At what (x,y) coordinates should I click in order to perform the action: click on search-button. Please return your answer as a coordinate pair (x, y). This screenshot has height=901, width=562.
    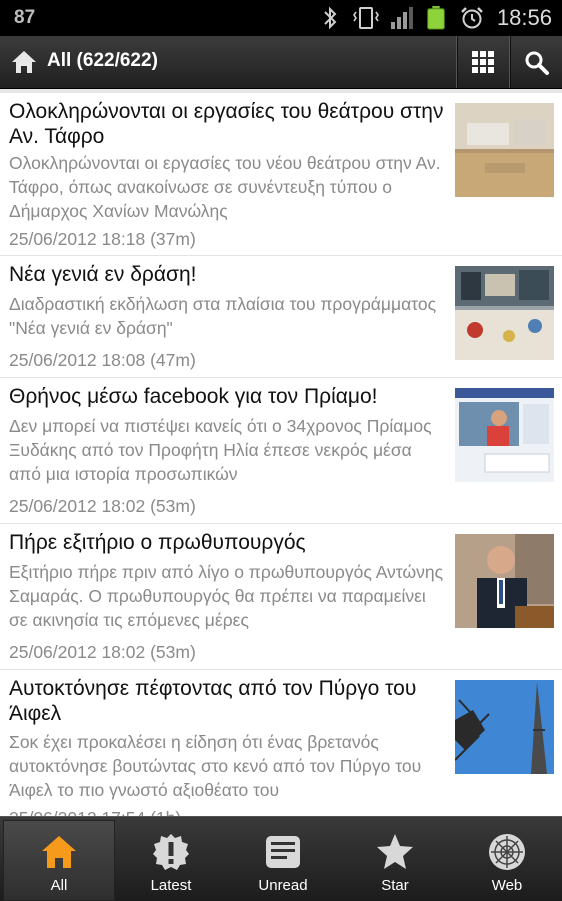
    Looking at the image, I should click on (535, 62).